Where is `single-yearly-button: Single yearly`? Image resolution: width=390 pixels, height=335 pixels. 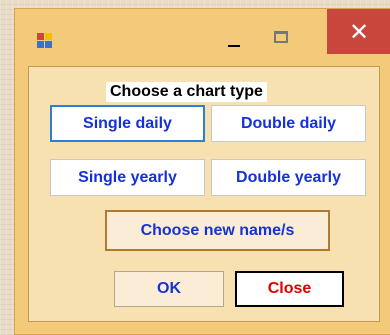 single-yearly-button: Single yearly is located at coordinates (127, 177).